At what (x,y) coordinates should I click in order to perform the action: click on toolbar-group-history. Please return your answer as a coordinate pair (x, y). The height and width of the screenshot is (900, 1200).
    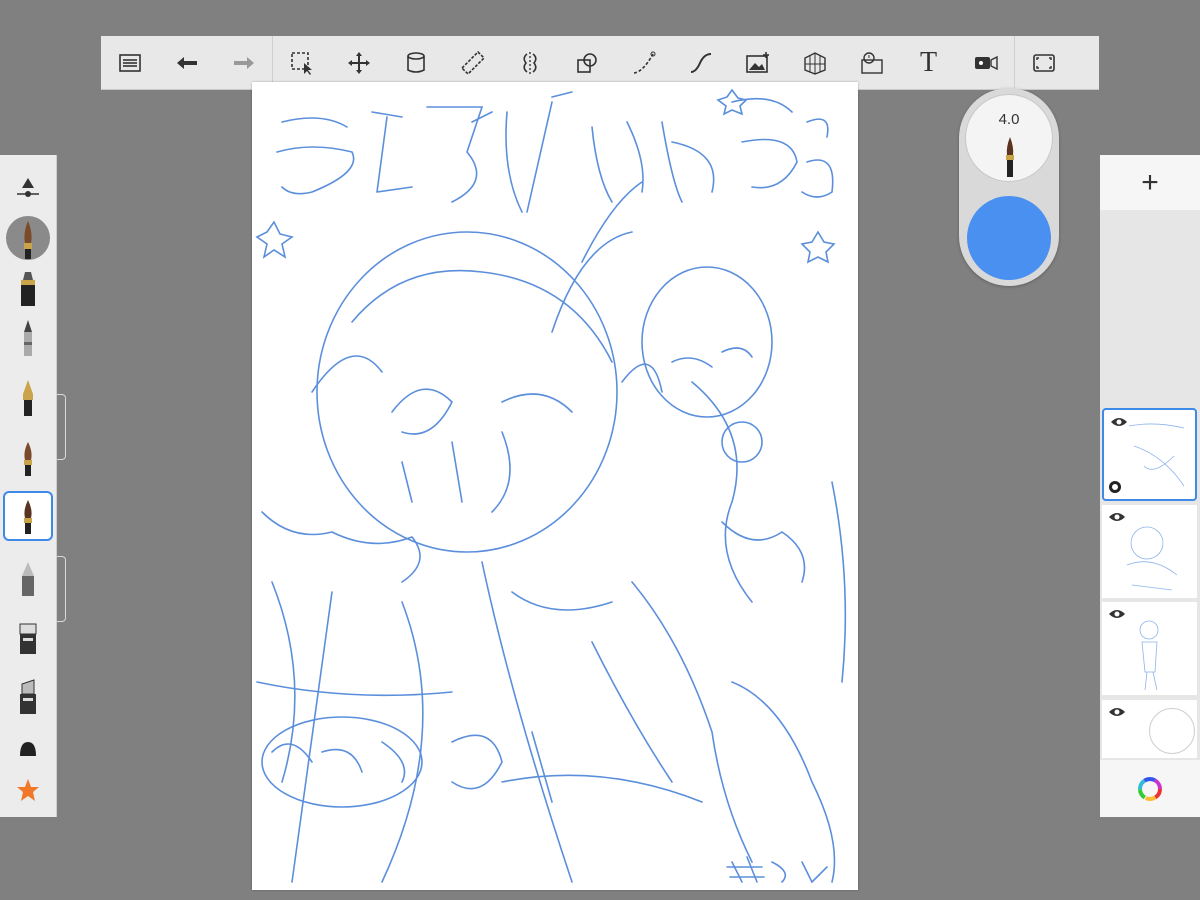
    Looking at the image, I should click on (186, 62).